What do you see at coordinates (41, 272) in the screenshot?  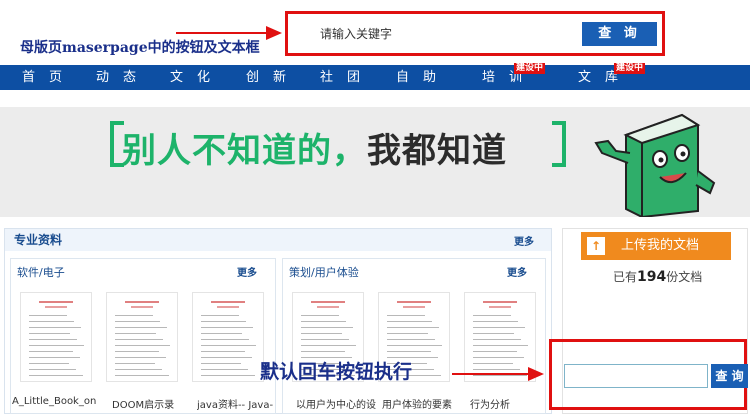 I see `category-title-software: 软件/电子` at bounding box center [41, 272].